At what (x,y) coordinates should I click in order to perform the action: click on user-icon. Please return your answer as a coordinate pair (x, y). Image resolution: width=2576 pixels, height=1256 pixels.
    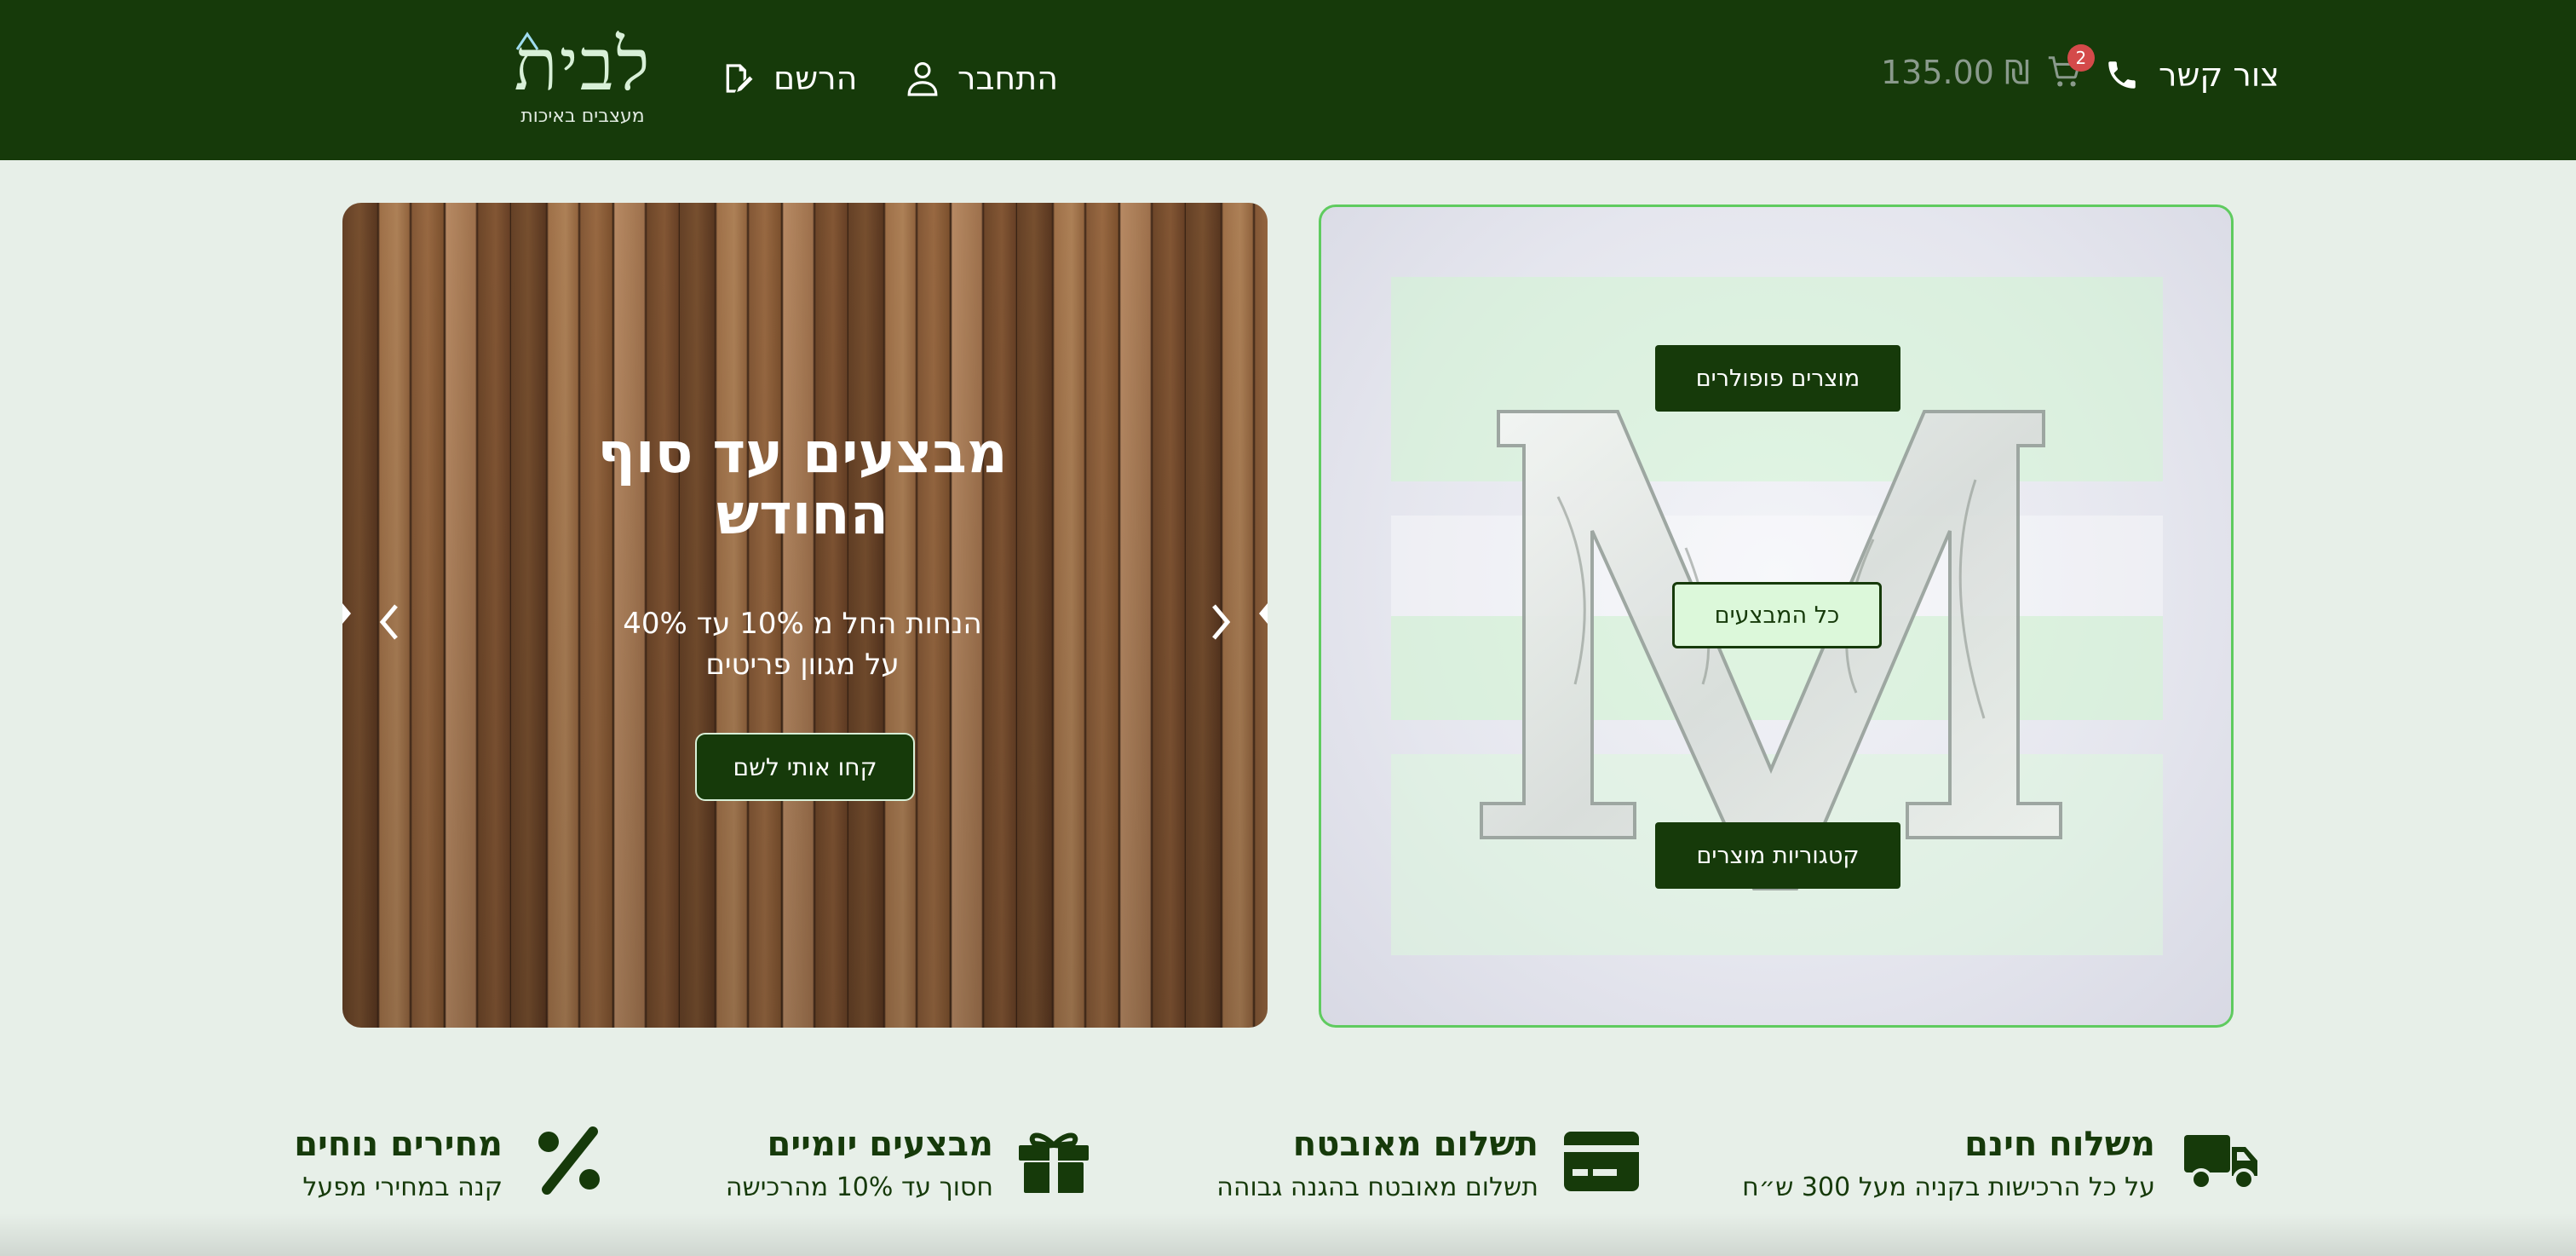
    Looking at the image, I should click on (923, 79).